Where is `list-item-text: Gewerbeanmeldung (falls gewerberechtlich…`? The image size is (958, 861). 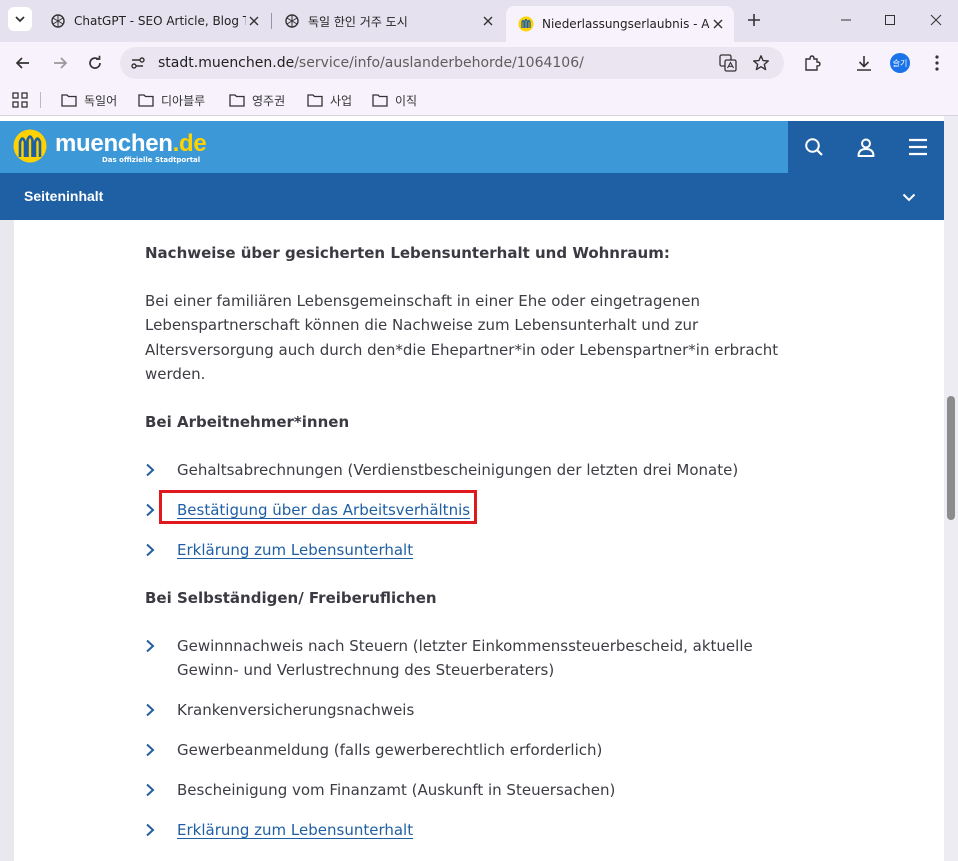 list-item-text: Gewerbeanmeldung (falls gewerberechtlich… is located at coordinates (390, 750).